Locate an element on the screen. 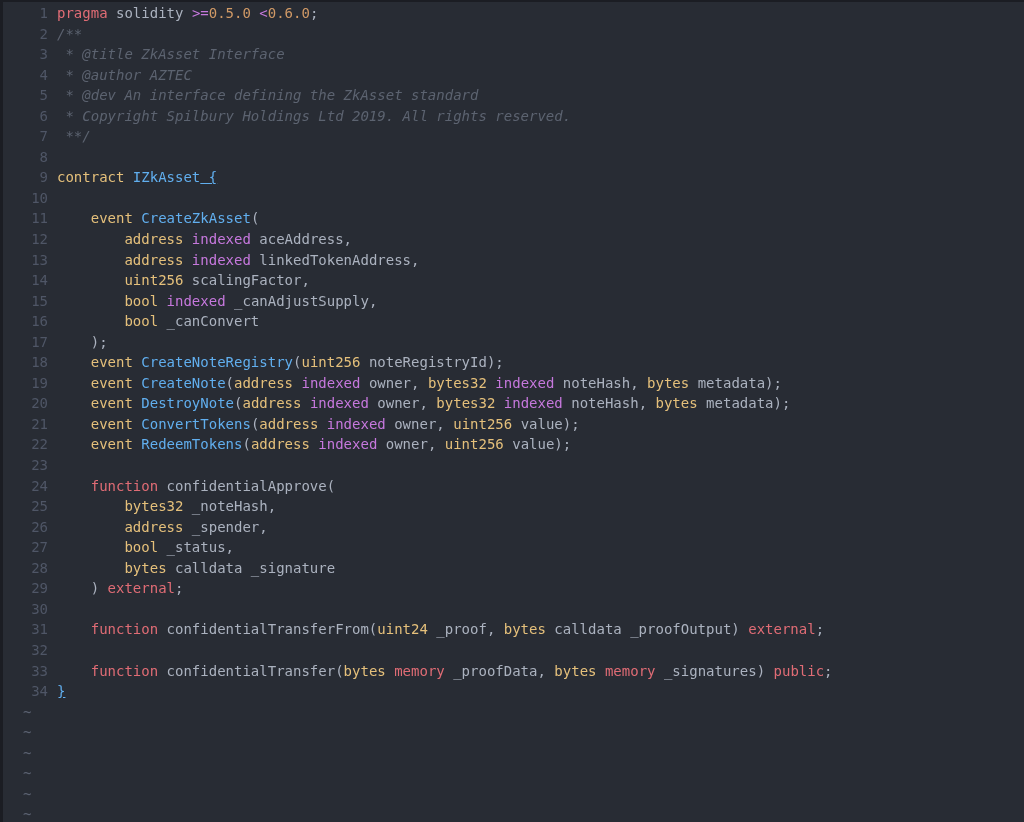  code-line: event CreateNoteRegistry(uint256 noteRegistryId); is located at coordinates (296, 363).